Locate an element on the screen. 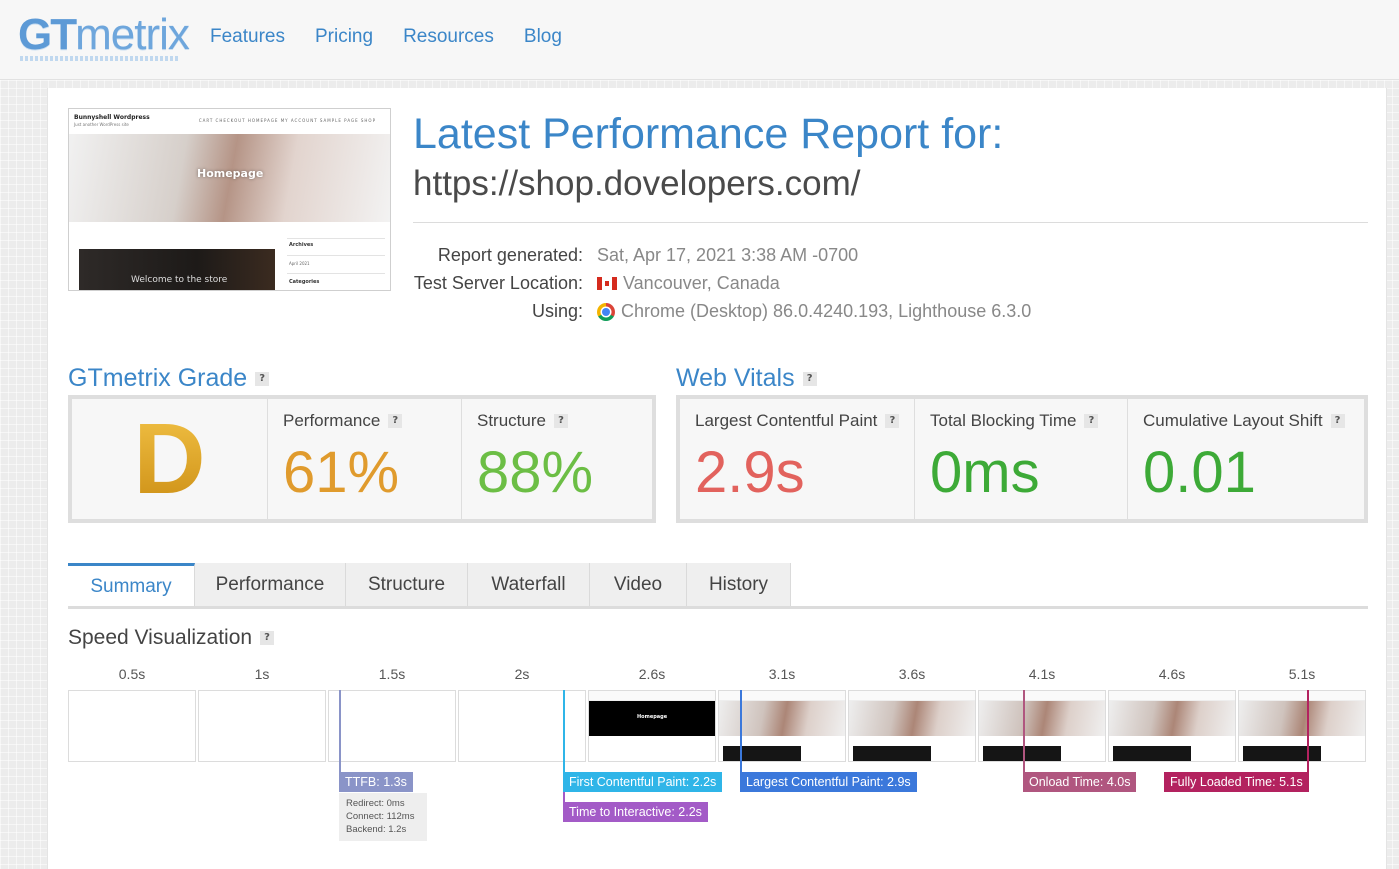 The width and height of the screenshot is (1399, 869). timeline-tick: 4.1s is located at coordinates (1042, 674).